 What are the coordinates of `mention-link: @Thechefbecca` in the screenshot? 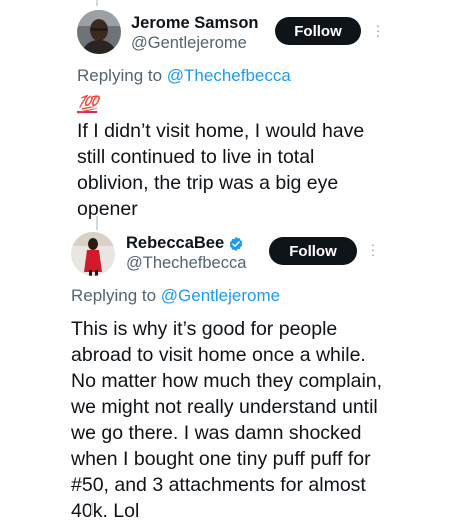 It's located at (229, 75).